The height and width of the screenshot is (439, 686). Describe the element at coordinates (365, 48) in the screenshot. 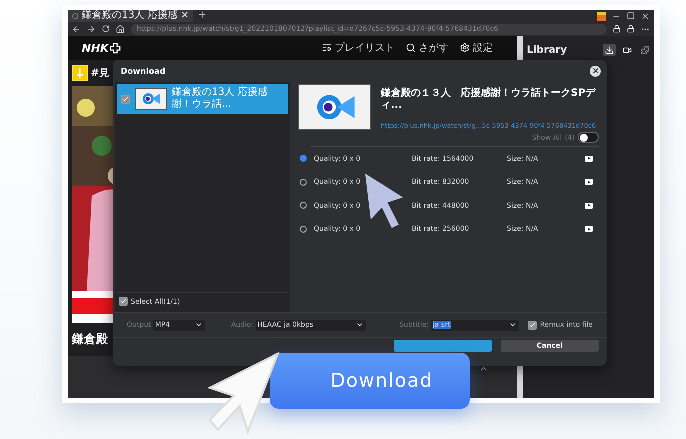

I see `nav-link: プレイリスト` at that location.